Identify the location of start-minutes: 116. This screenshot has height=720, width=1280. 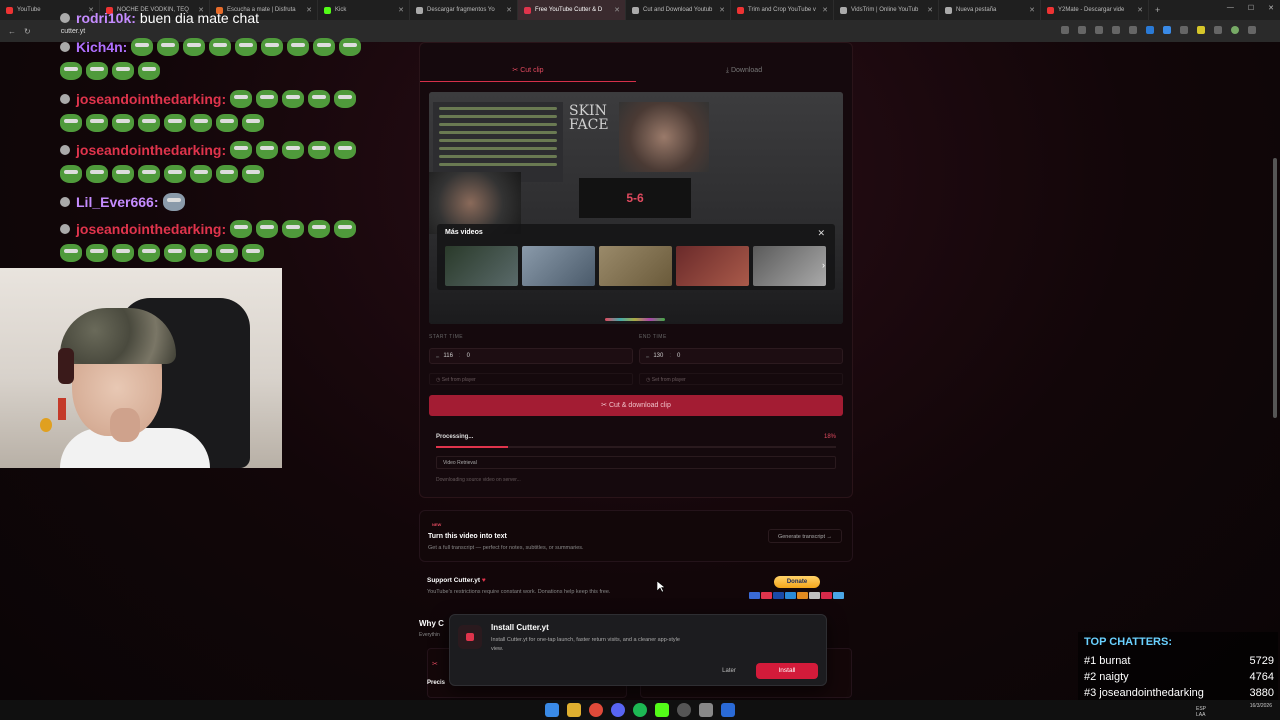
(448, 356).